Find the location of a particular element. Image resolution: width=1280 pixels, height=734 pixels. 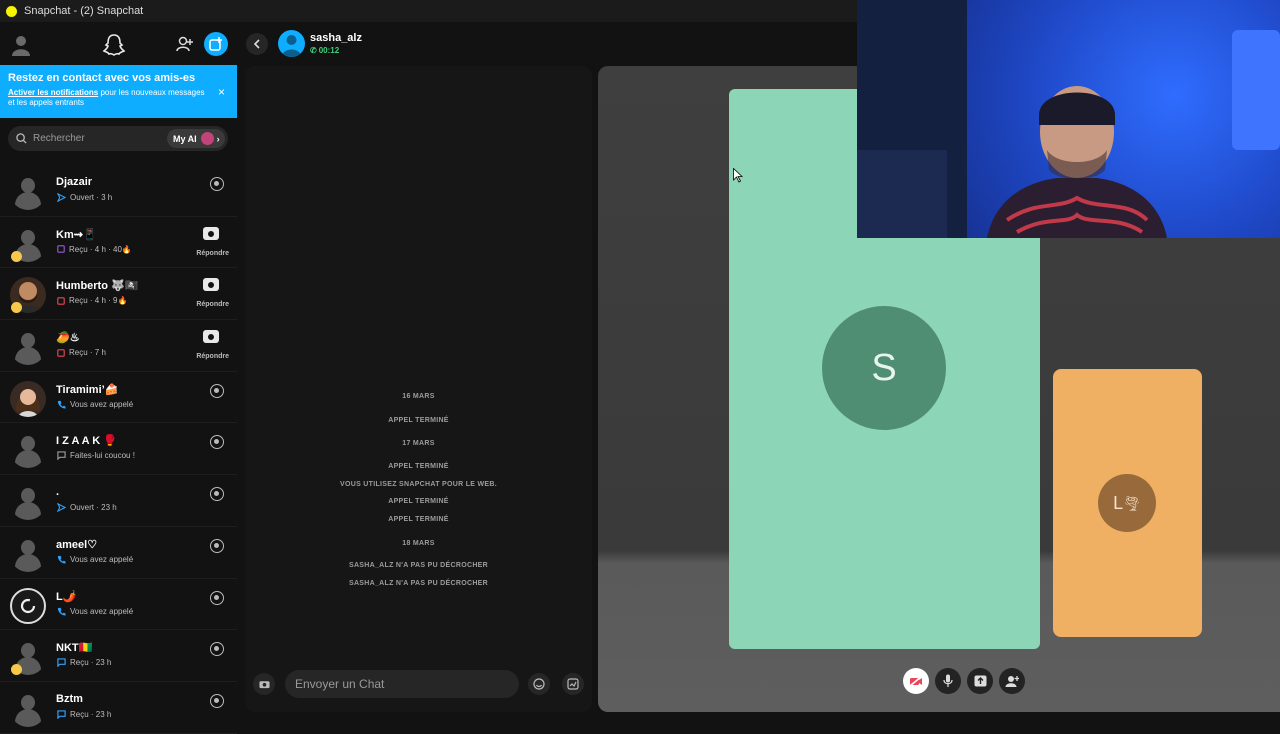

camera-off-button is located at coordinates (916, 681).